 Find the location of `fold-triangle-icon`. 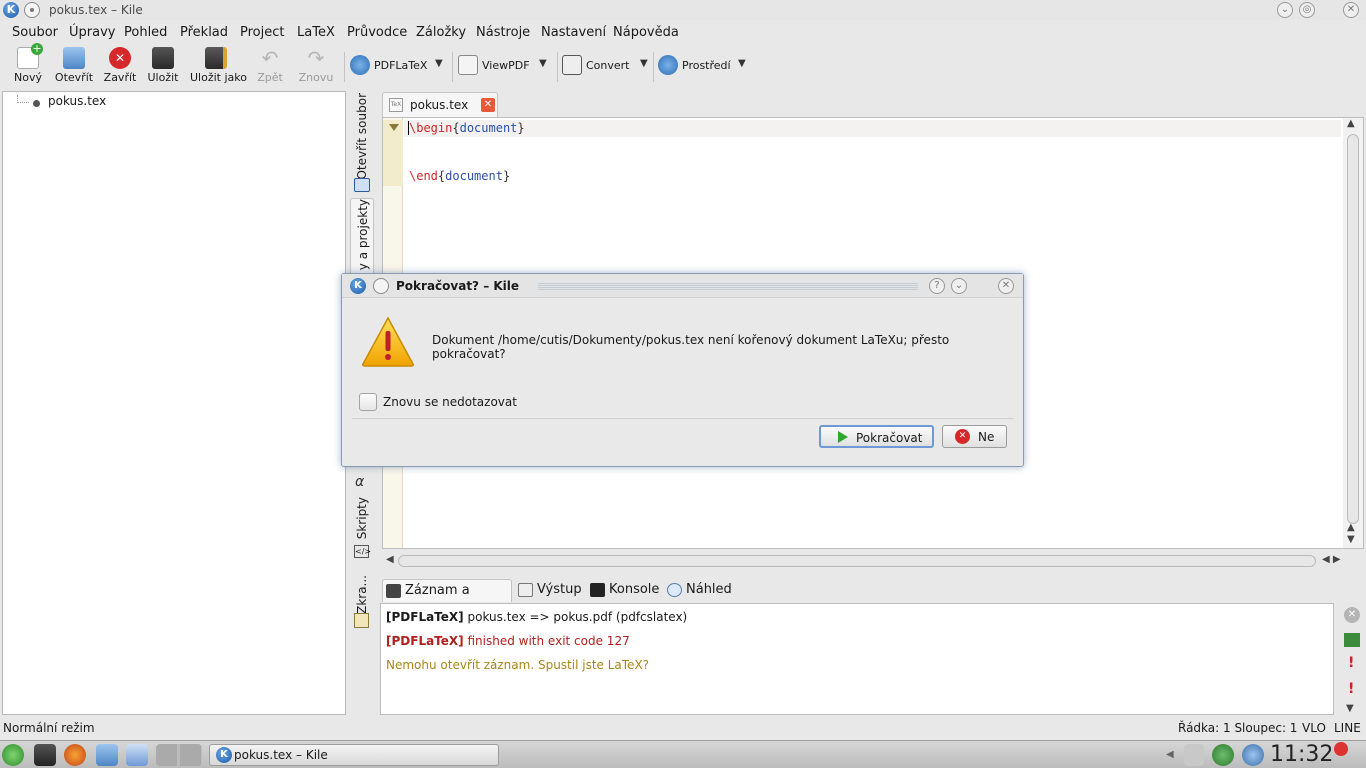

fold-triangle-icon is located at coordinates (394, 127).